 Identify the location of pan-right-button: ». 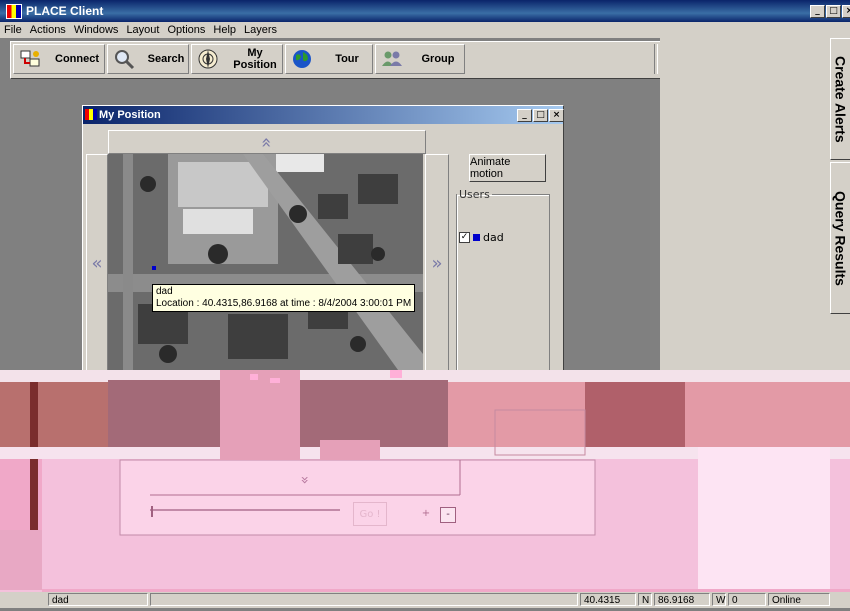
(437, 263).